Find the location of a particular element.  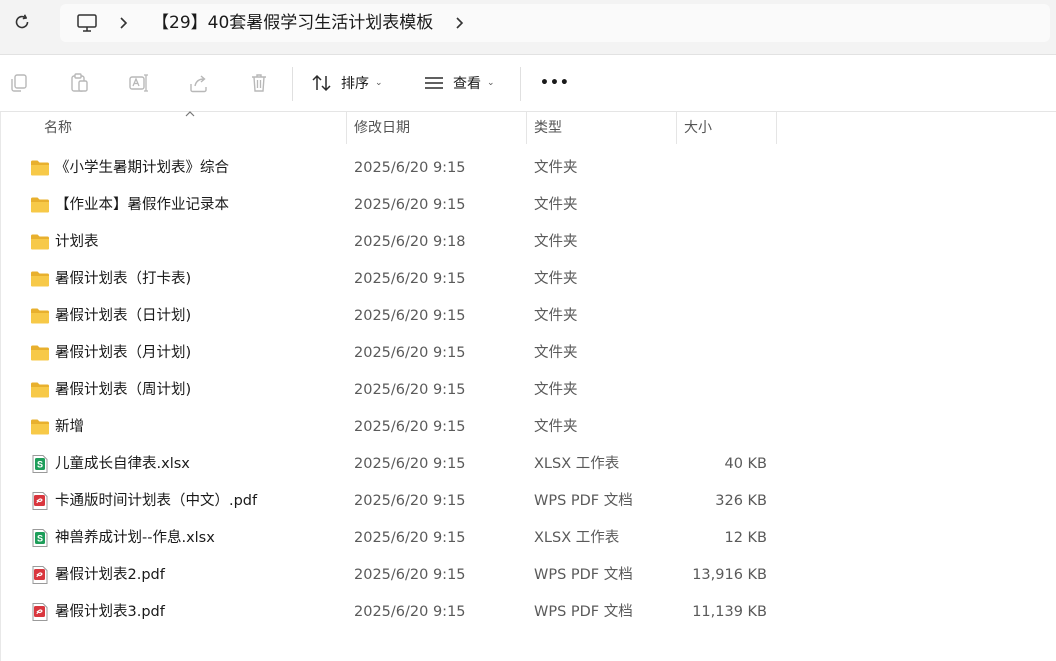

more-options-button: ••• is located at coordinates (555, 83).